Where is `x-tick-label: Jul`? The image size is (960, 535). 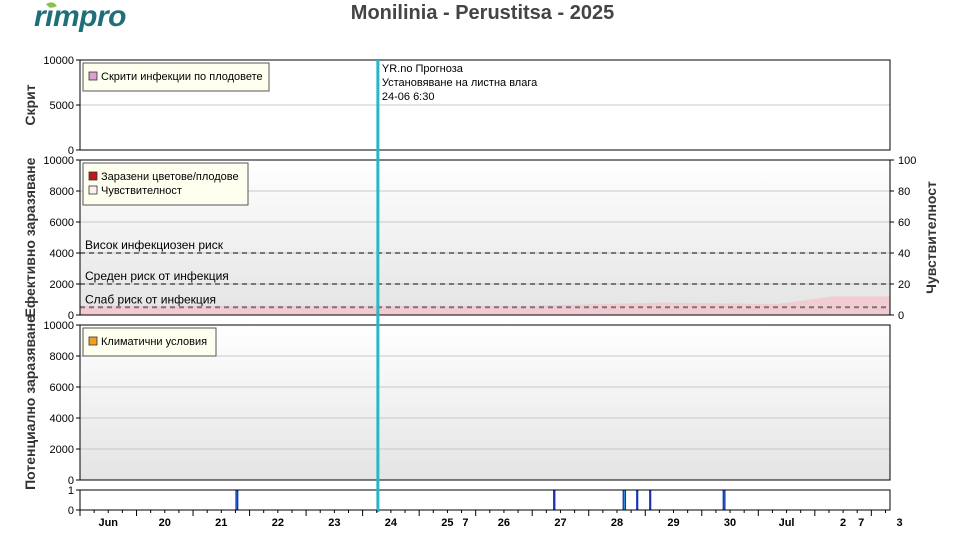
x-tick-label: Jul is located at coordinates (787, 523).